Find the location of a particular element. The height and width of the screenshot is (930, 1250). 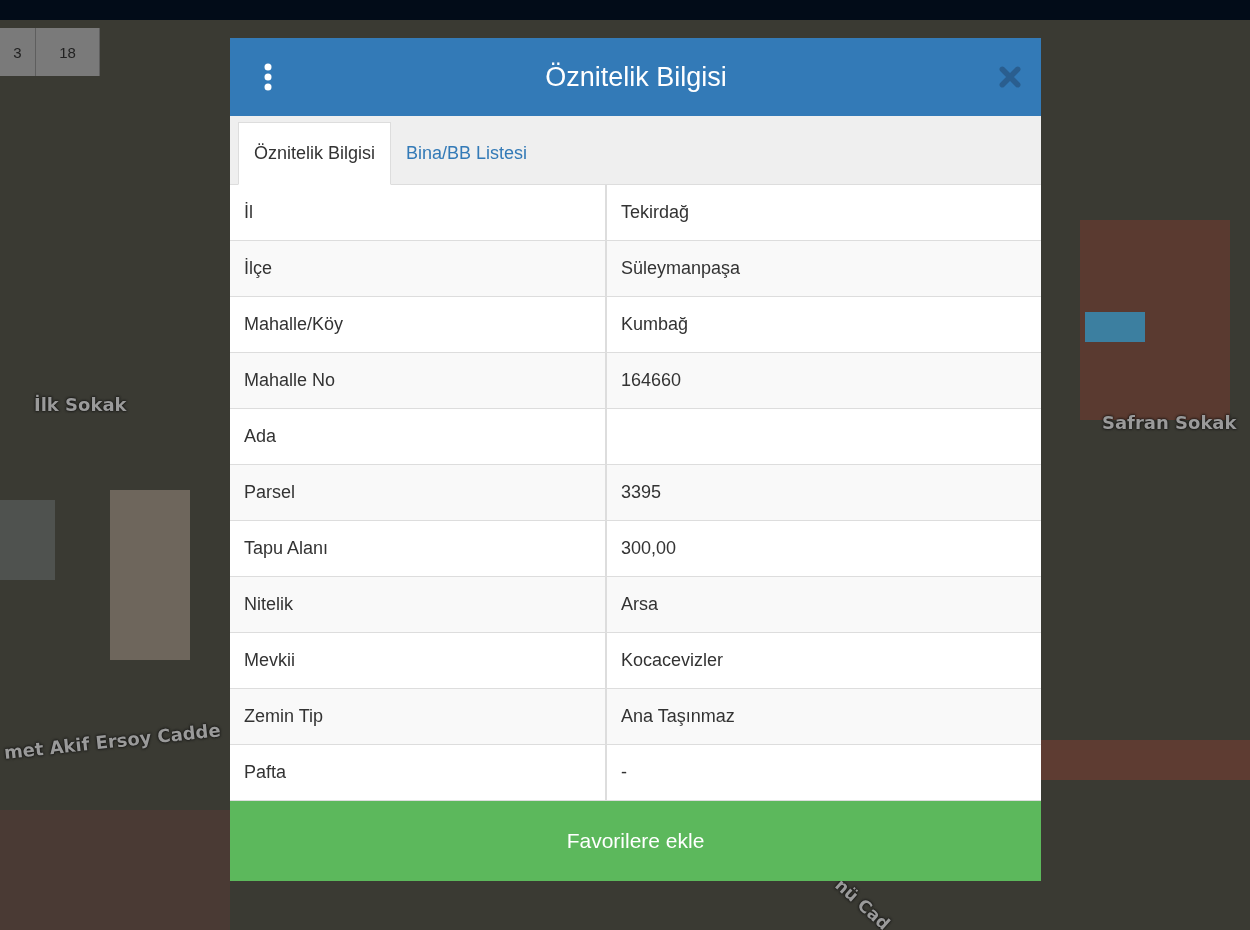

table-cell-text: Mahalle/Köy is located at coordinates (294, 324).